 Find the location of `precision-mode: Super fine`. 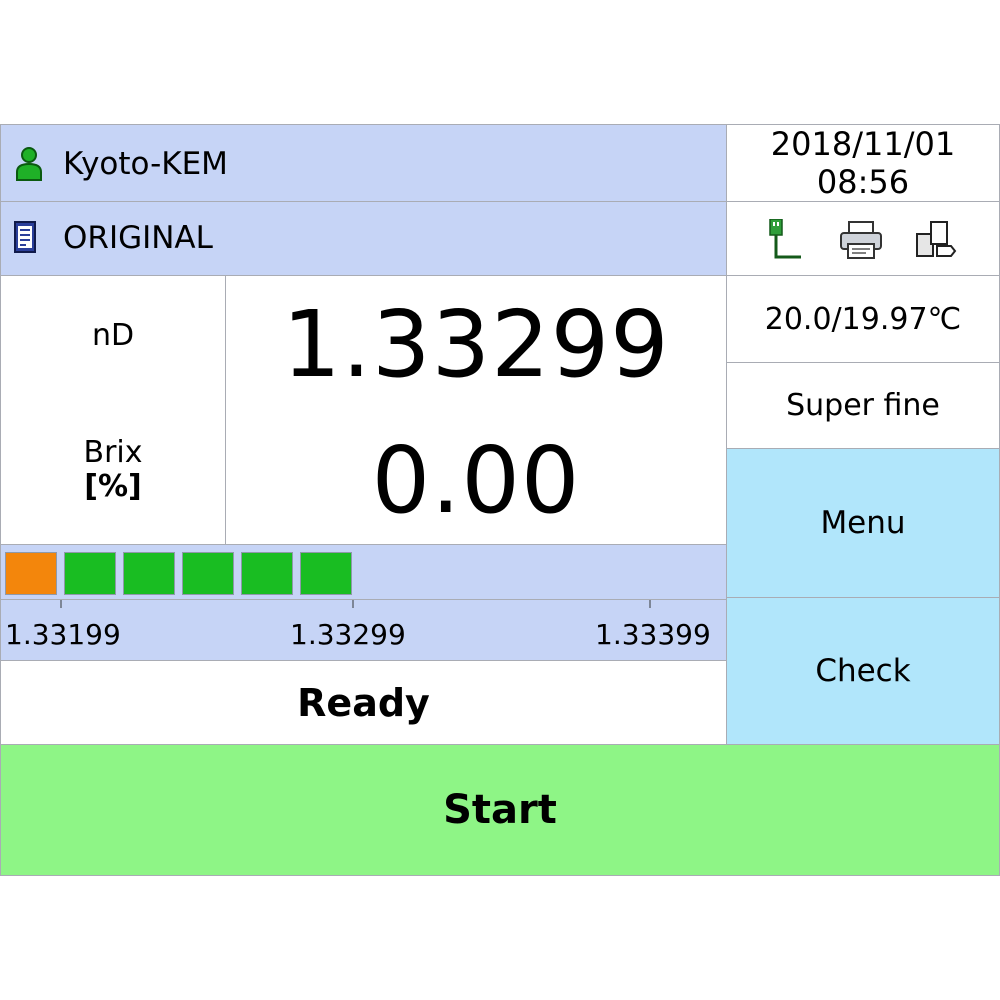

precision-mode: Super fine is located at coordinates (863, 405).